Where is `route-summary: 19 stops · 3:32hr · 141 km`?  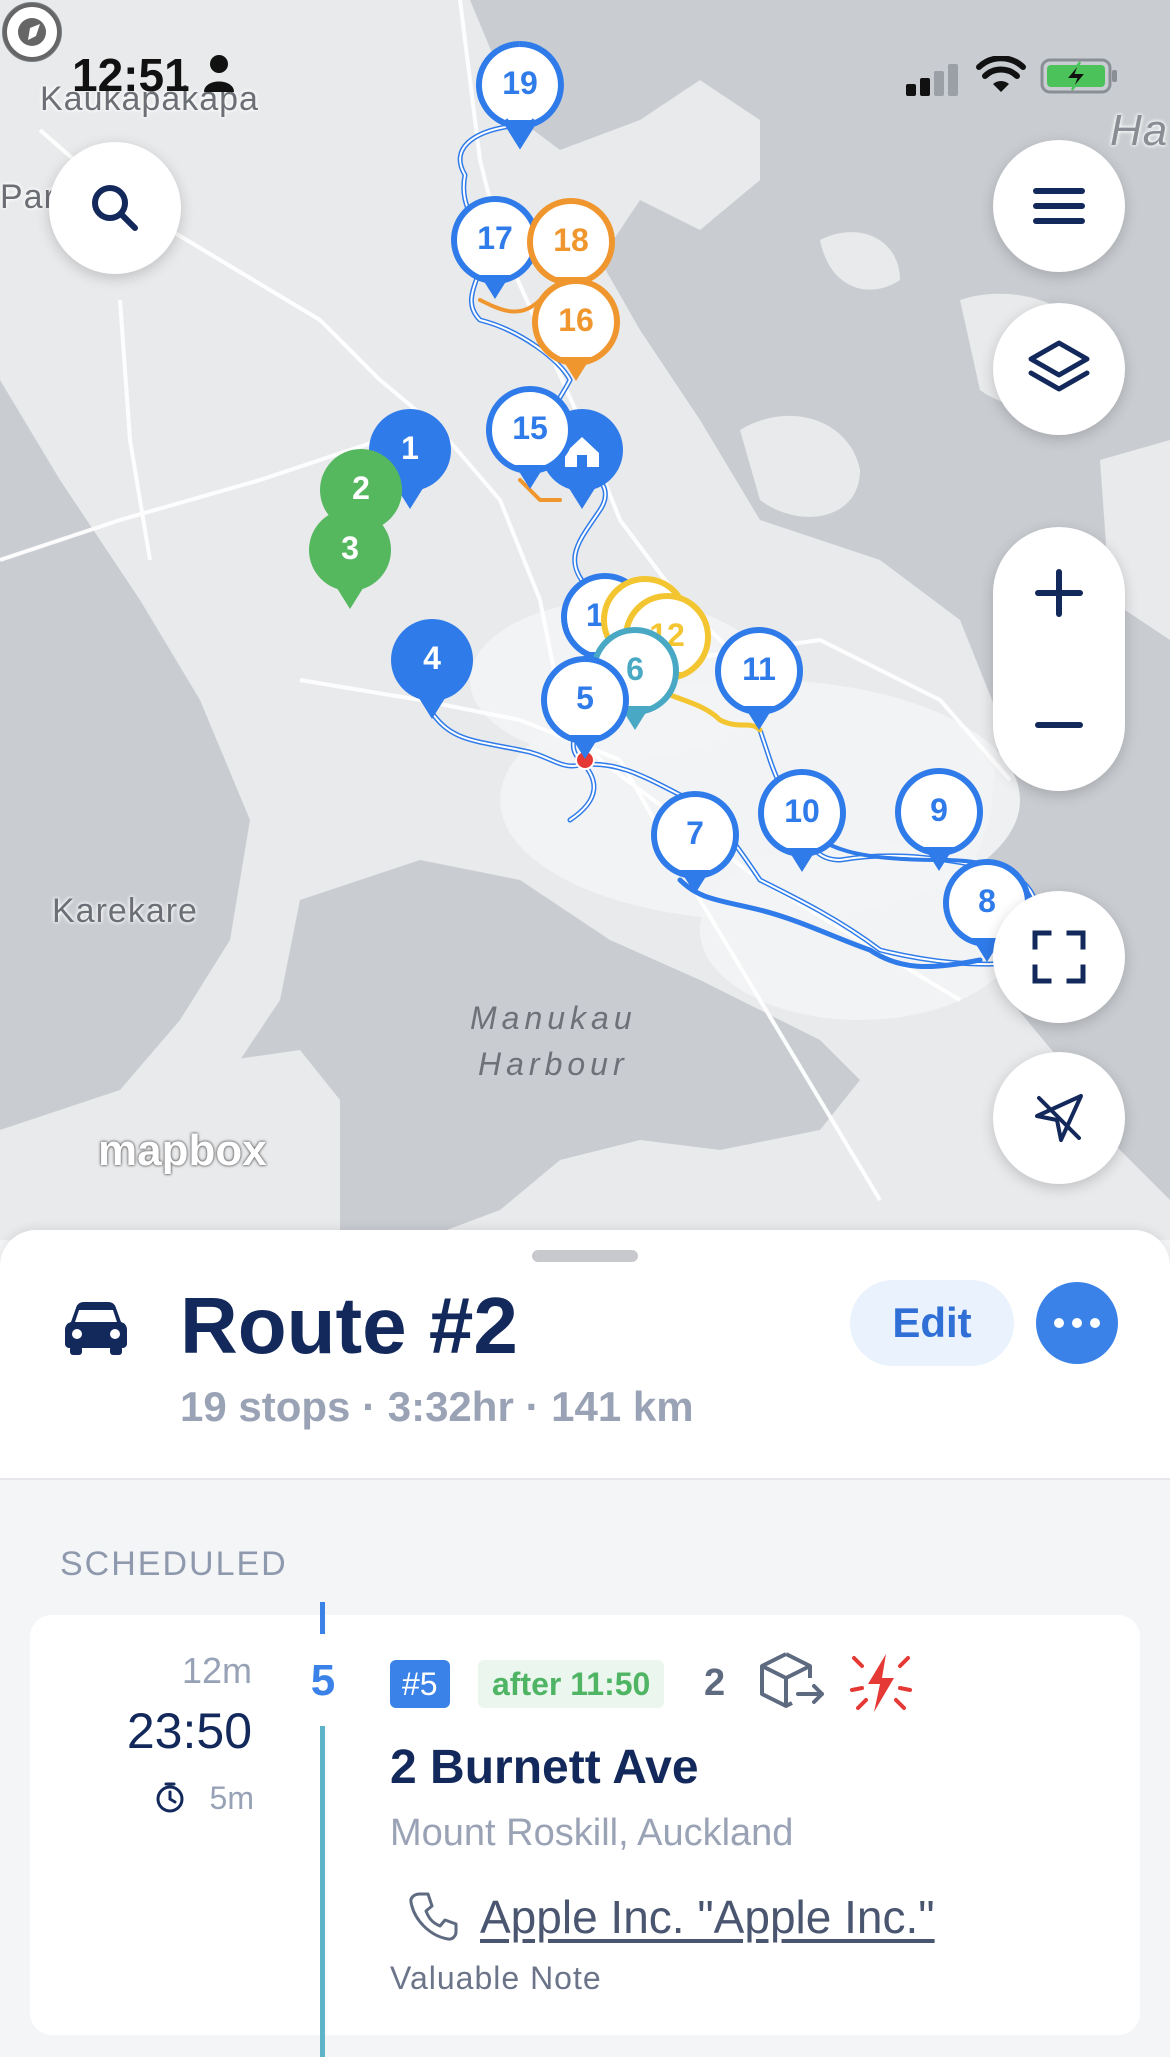
route-summary: 19 stops · 3:32hr · 141 km is located at coordinates (437, 1406).